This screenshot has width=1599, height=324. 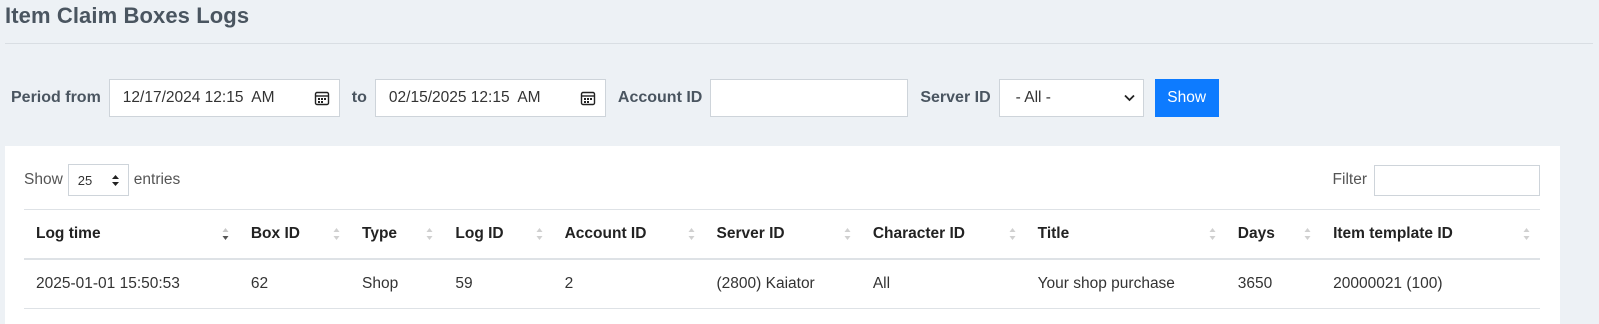 I want to click on column-header-title: Title, so click(x=1125, y=234).